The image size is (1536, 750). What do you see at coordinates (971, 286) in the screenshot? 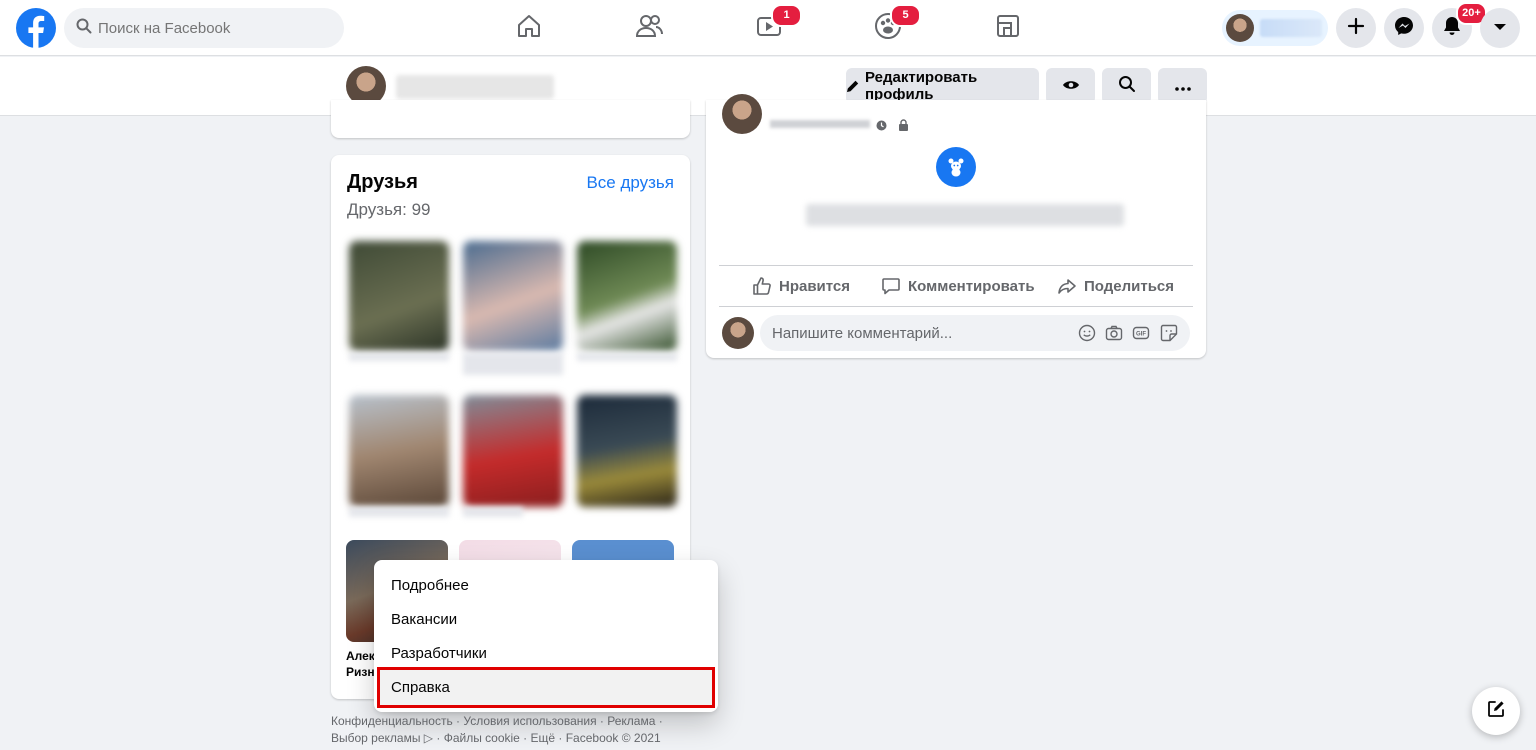
I see `comment-label: Комментировать` at bounding box center [971, 286].